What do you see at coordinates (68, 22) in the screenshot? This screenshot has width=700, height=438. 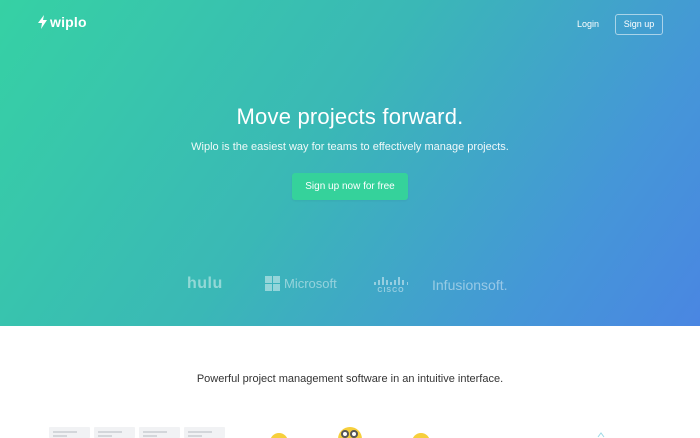 I see `logo-text: wiplo` at bounding box center [68, 22].